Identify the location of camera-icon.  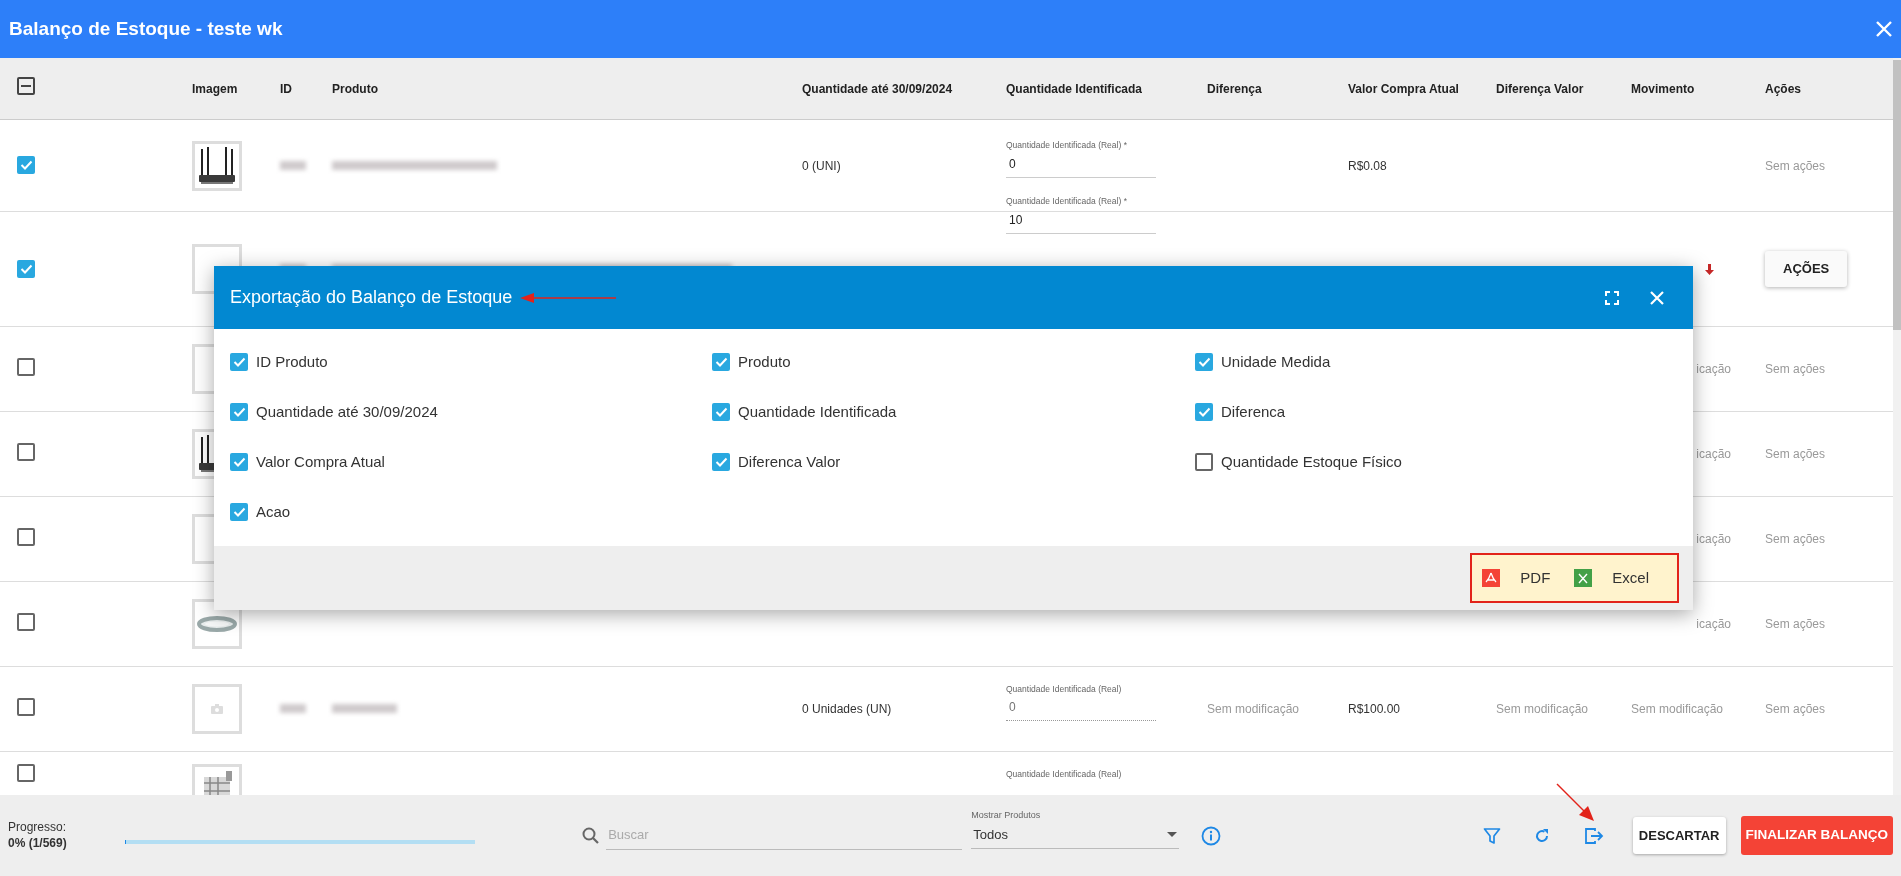
(217, 709).